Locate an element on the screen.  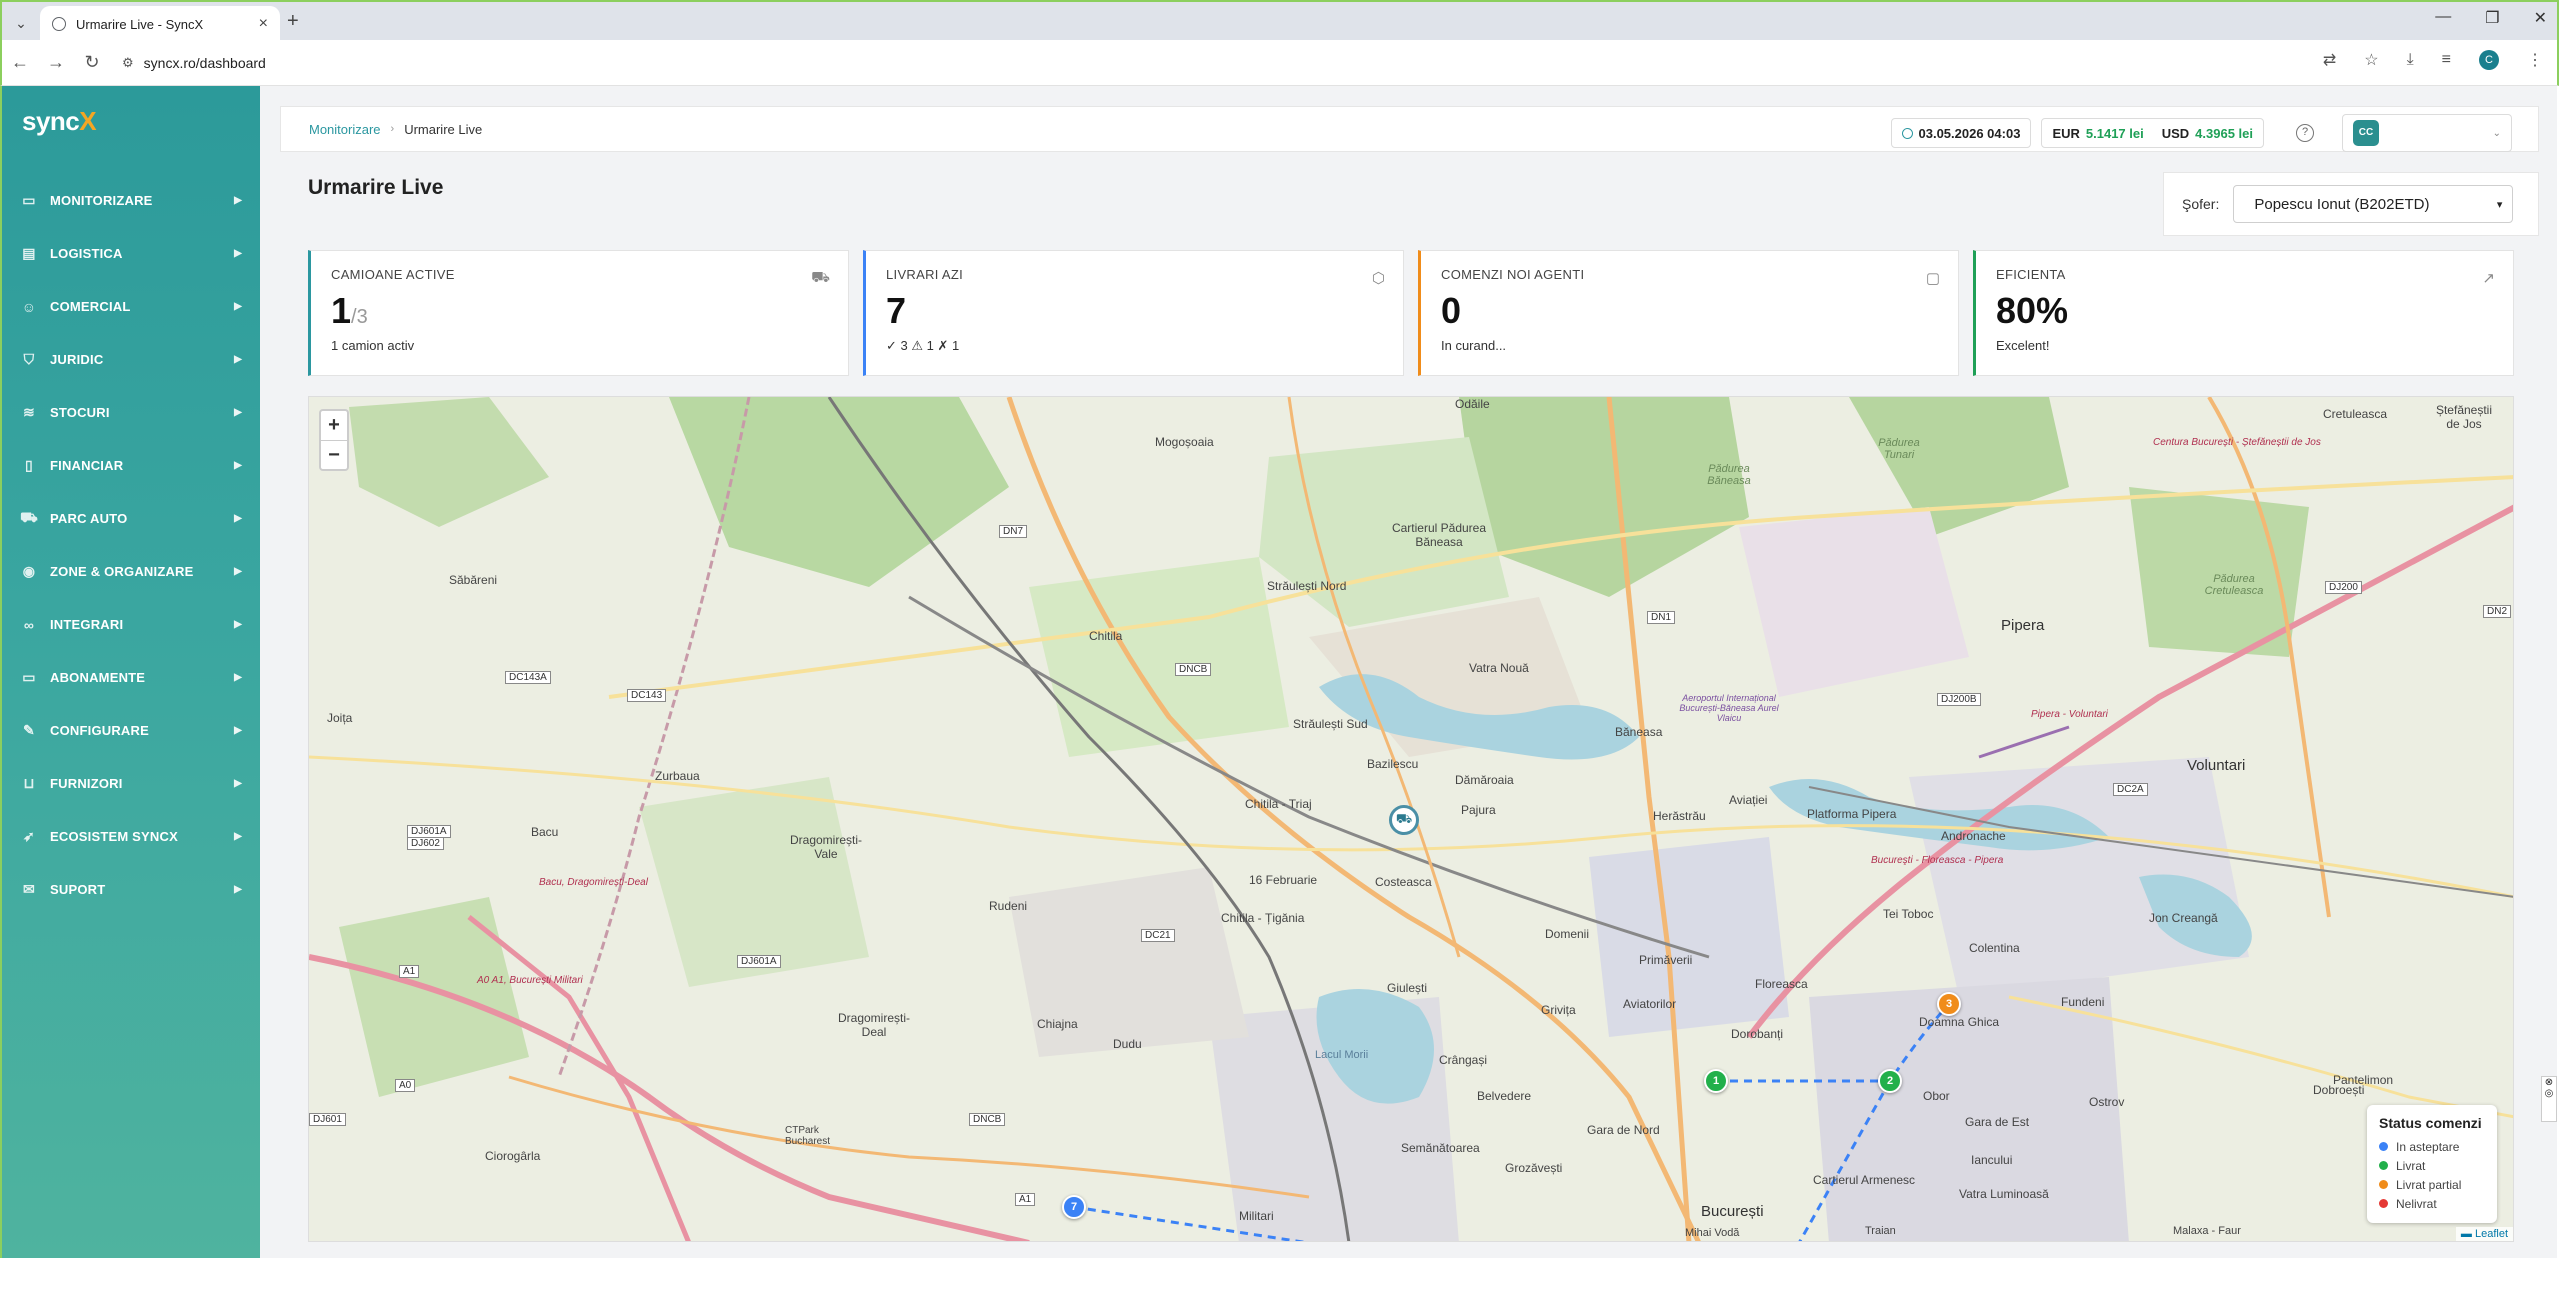
sidebar-item-comercial: ☺ COMERCIAL ▶ is located at coordinates (131, 306).